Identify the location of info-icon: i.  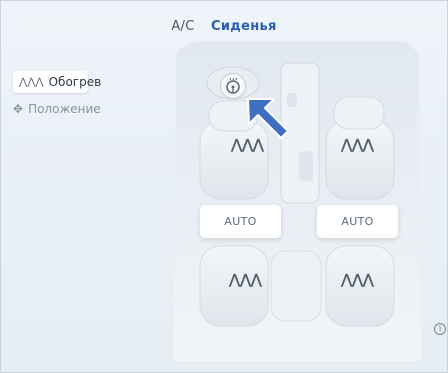
(440, 329).